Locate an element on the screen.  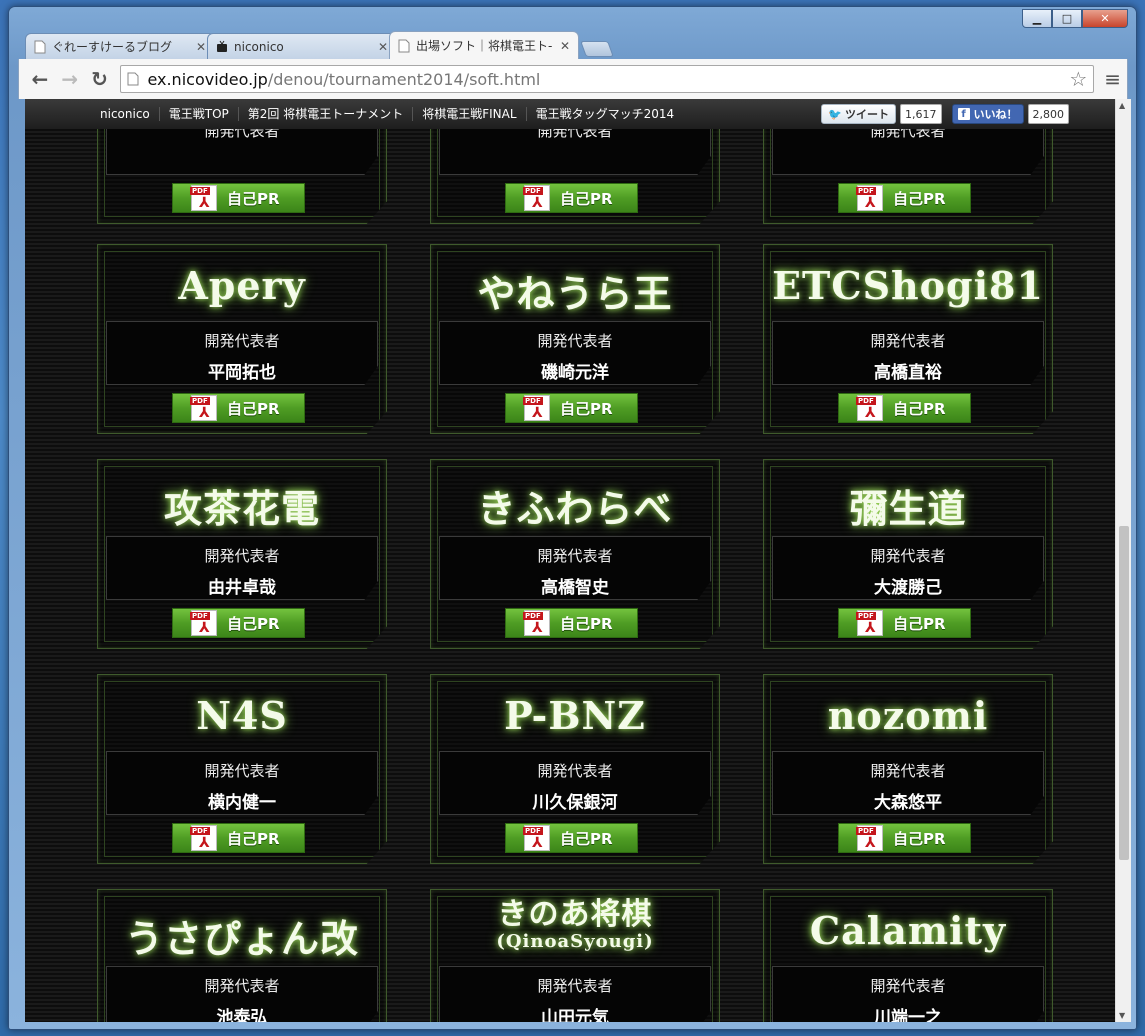
nav-link-denou-top: 電王戦TOP is located at coordinates (198, 114).